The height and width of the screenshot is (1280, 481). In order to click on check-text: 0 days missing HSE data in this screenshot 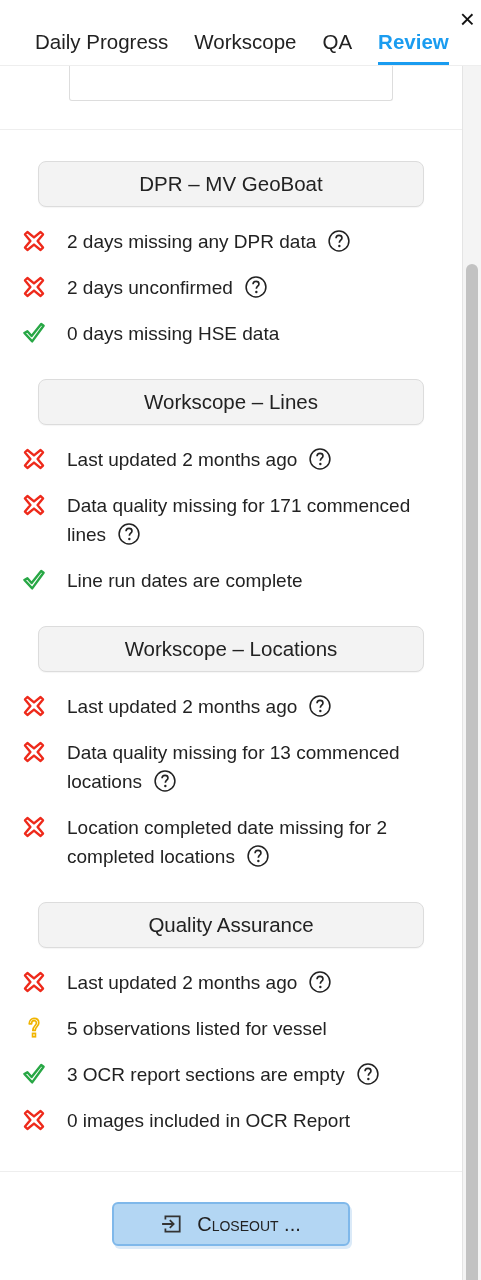, I will do `click(174, 334)`.